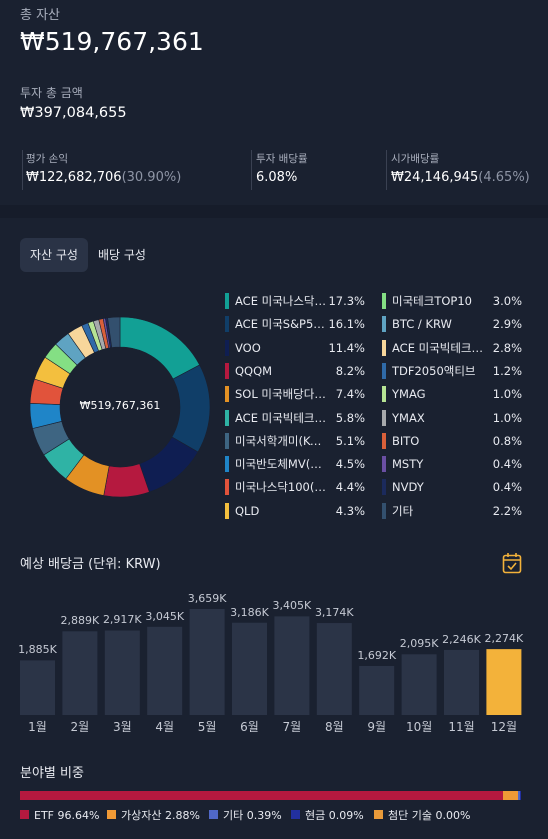  What do you see at coordinates (80, 621) in the screenshot?
I see `bar-value-label: 2,889K` at bounding box center [80, 621].